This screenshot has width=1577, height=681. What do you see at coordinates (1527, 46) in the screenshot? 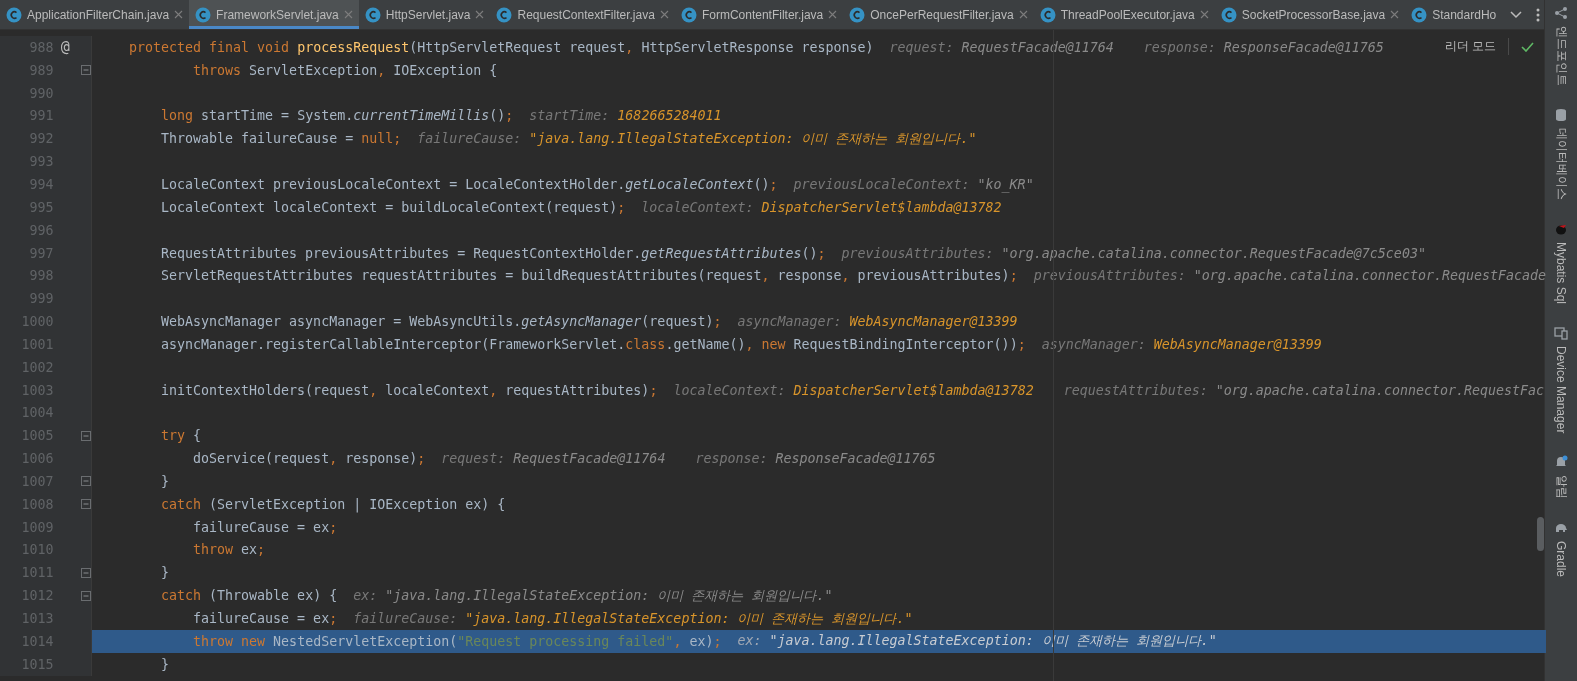
I see `check-icon` at bounding box center [1527, 46].